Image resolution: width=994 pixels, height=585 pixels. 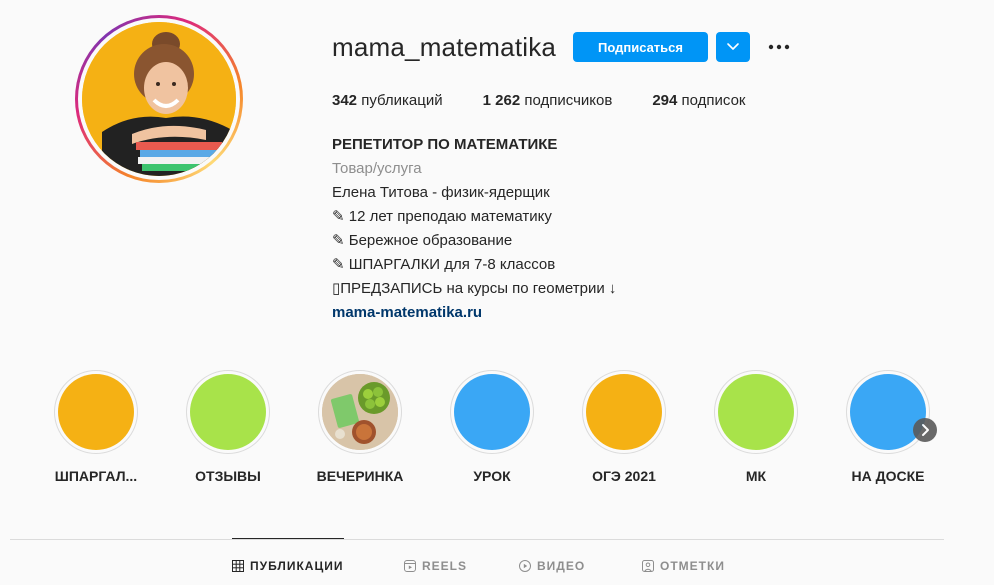 What do you see at coordinates (640, 47) in the screenshot?
I see `follow-button: Подписаться` at bounding box center [640, 47].